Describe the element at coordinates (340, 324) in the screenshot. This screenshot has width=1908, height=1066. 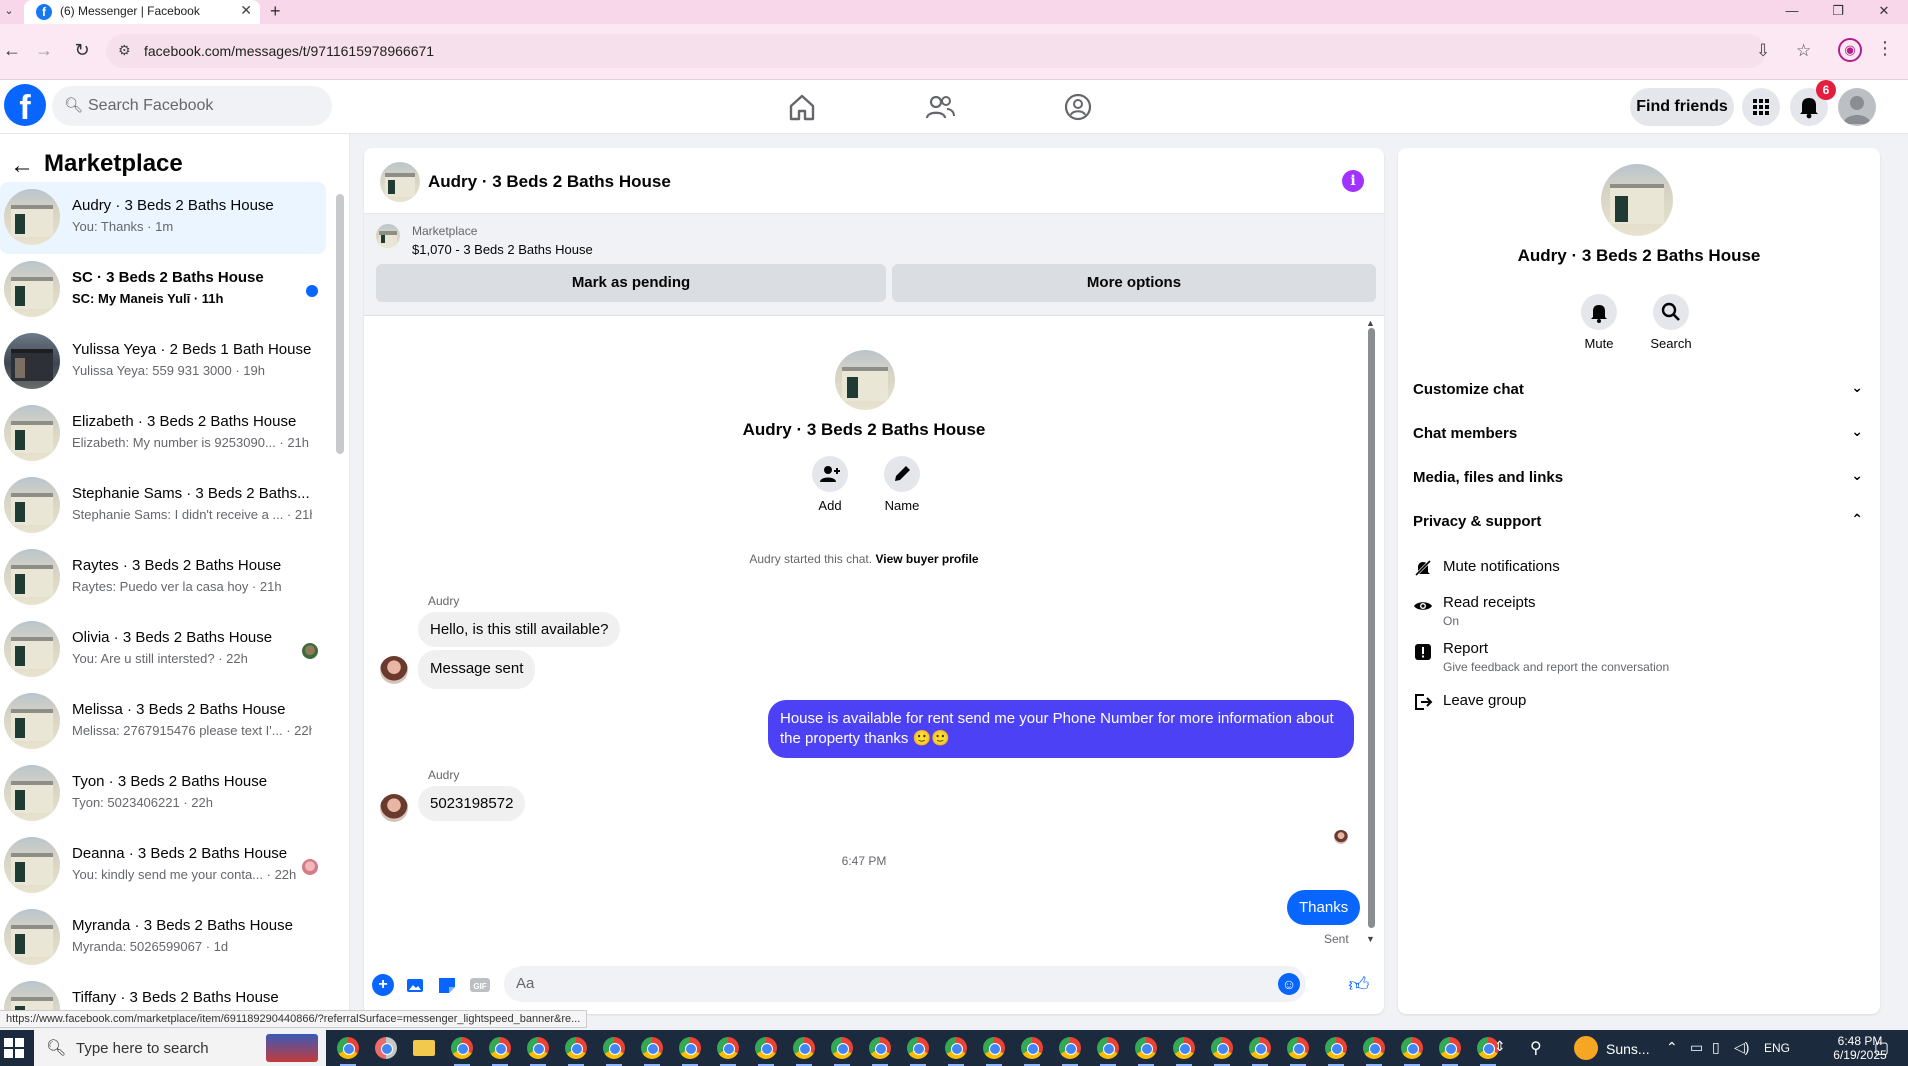
I see `list-scrollbar` at that location.